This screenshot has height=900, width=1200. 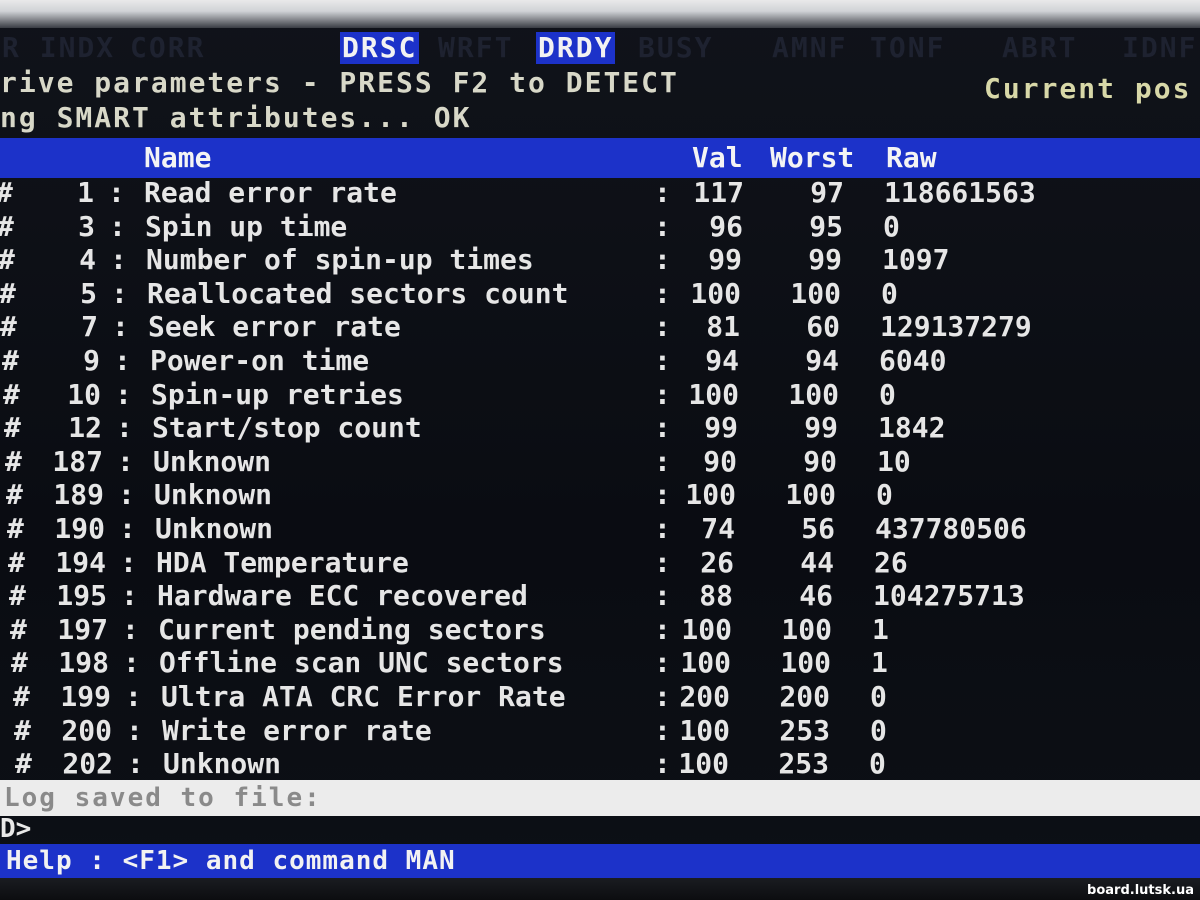 What do you see at coordinates (352, 629) in the screenshot?
I see `attribute-name: Current pending sectors` at bounding box center [352, 629].